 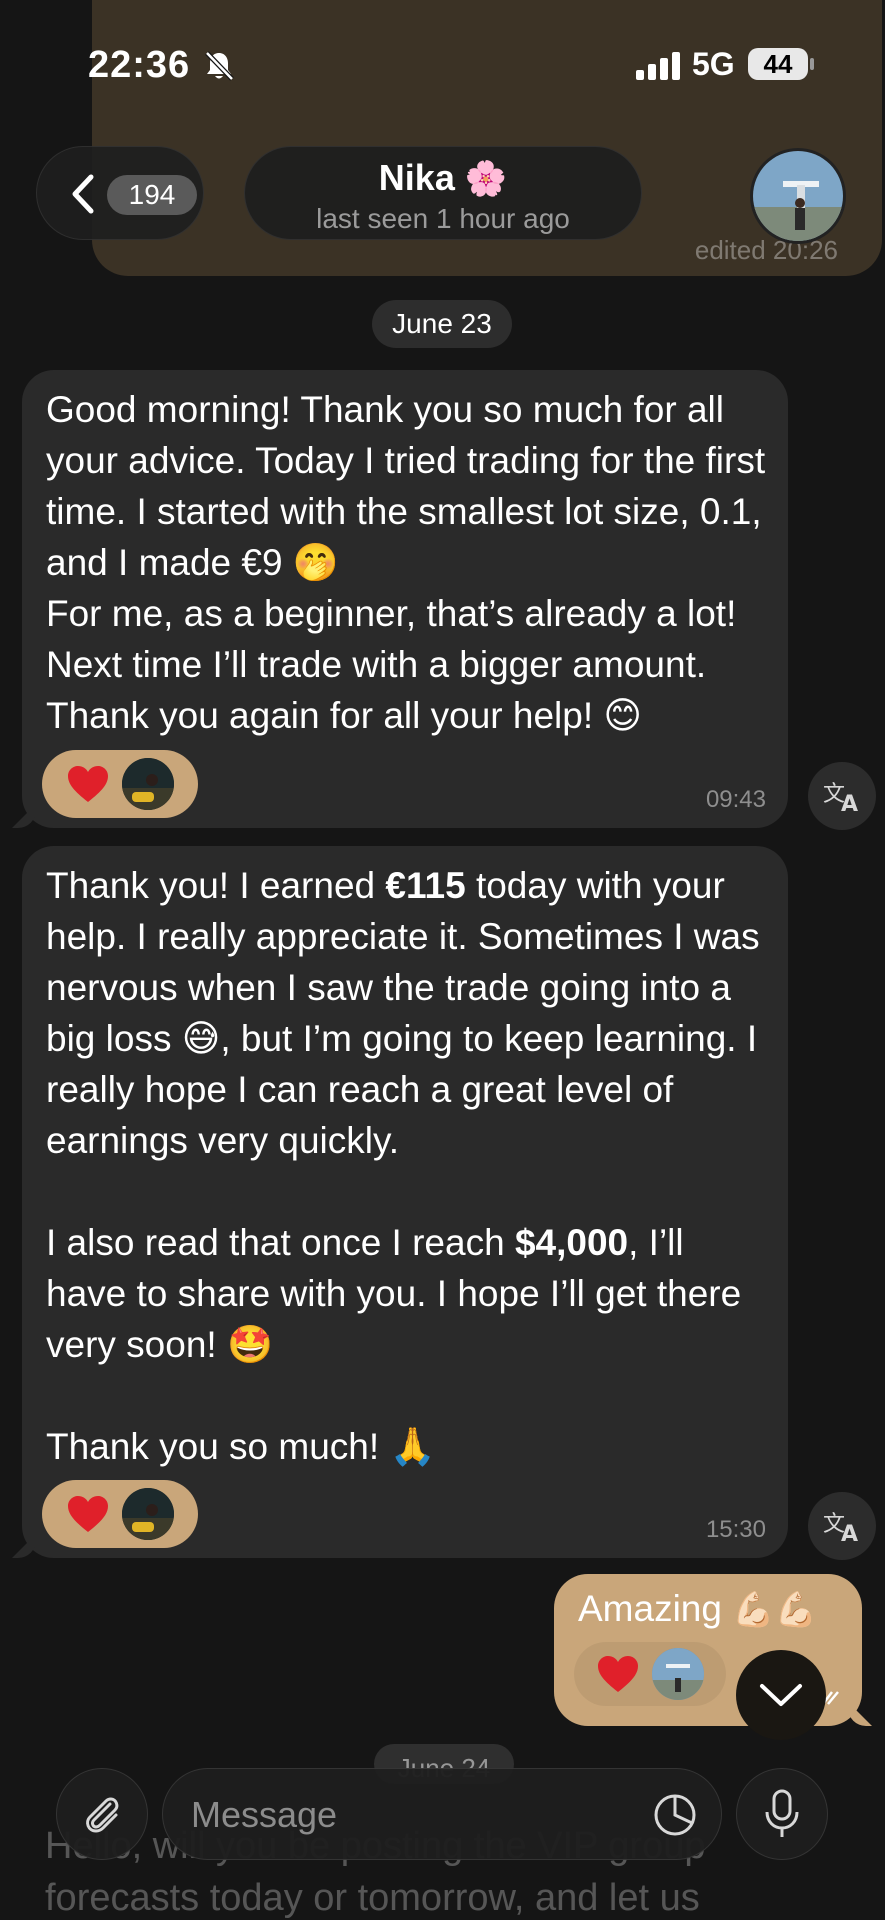 What do you see at coordinates (713, 64) in the screenshot?
I see `network-type: 5G` at bounding box center [713, 64].